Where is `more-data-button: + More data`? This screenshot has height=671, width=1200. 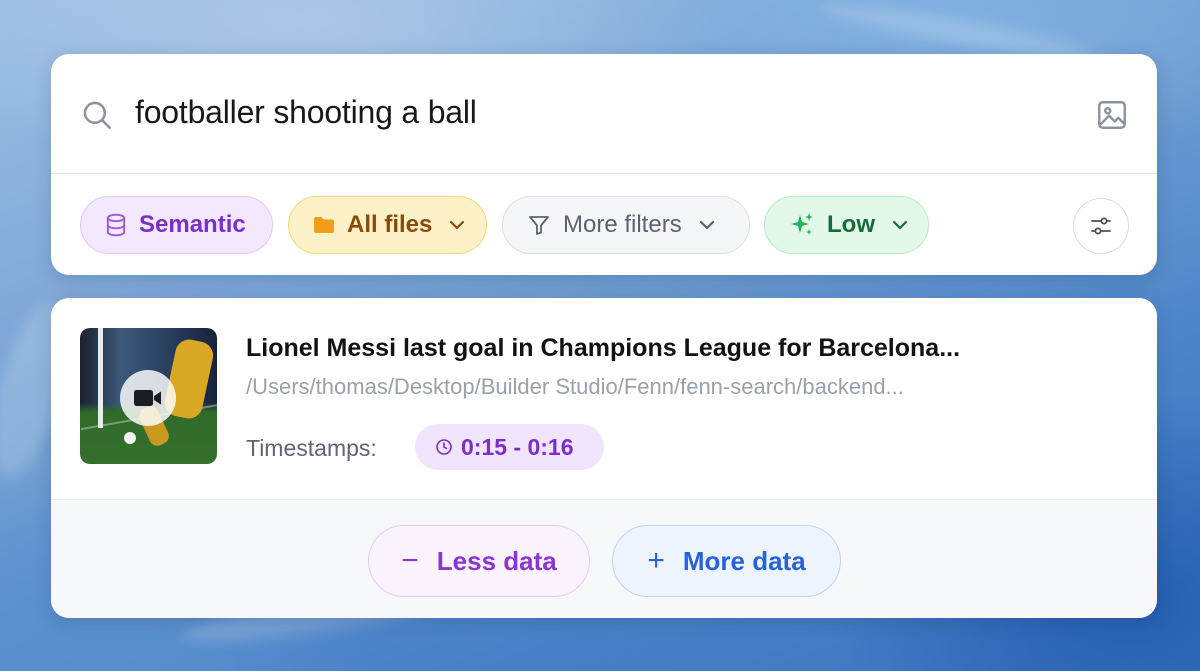 more-data-button: + More data is located at coordinates (726, 561).